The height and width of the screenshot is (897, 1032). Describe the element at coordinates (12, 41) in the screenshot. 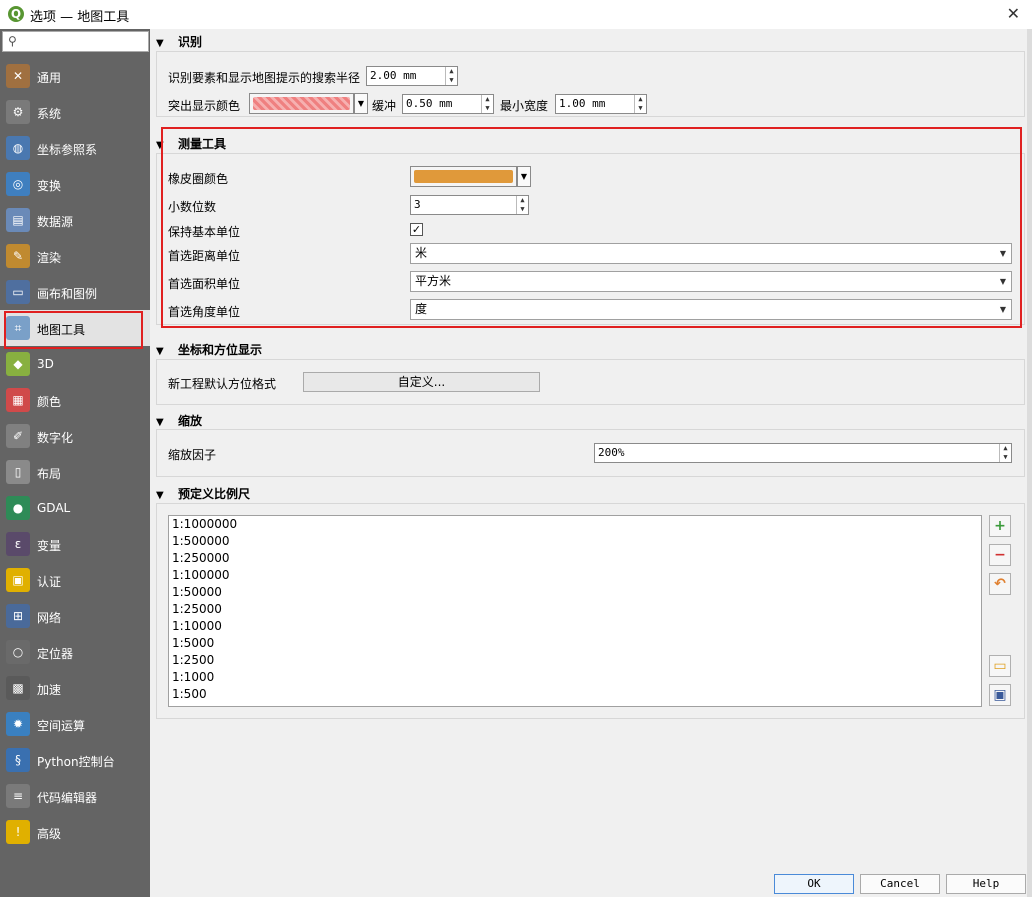

I see `search-icon: ⚲` at that location.